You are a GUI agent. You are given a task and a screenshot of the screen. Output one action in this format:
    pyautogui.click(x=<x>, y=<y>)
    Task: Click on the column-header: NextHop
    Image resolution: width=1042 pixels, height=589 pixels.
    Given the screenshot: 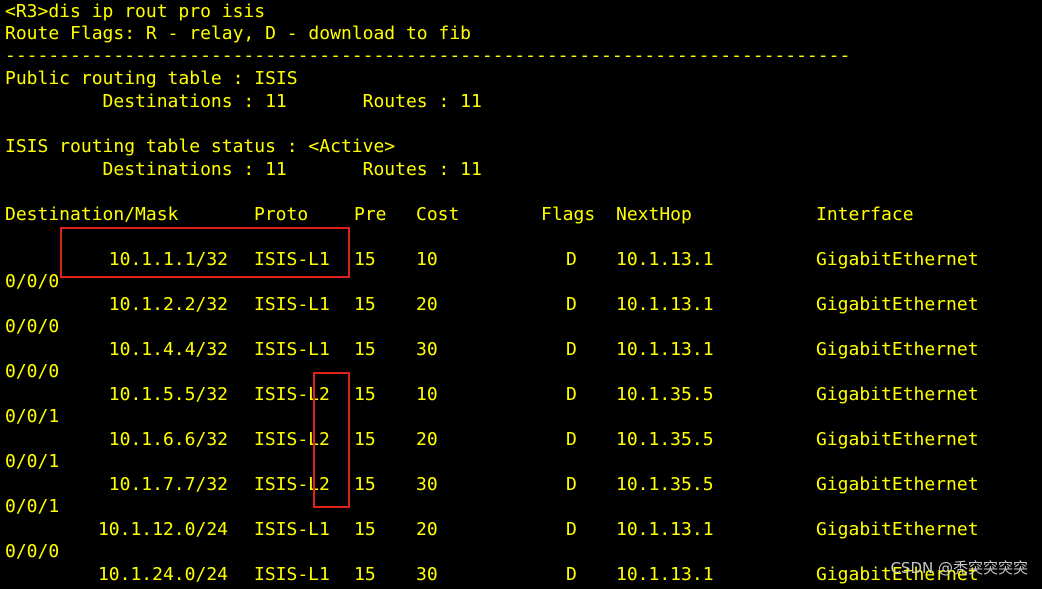 What is the action you would take?
    pyautogui.click(x=654, y=214)
    